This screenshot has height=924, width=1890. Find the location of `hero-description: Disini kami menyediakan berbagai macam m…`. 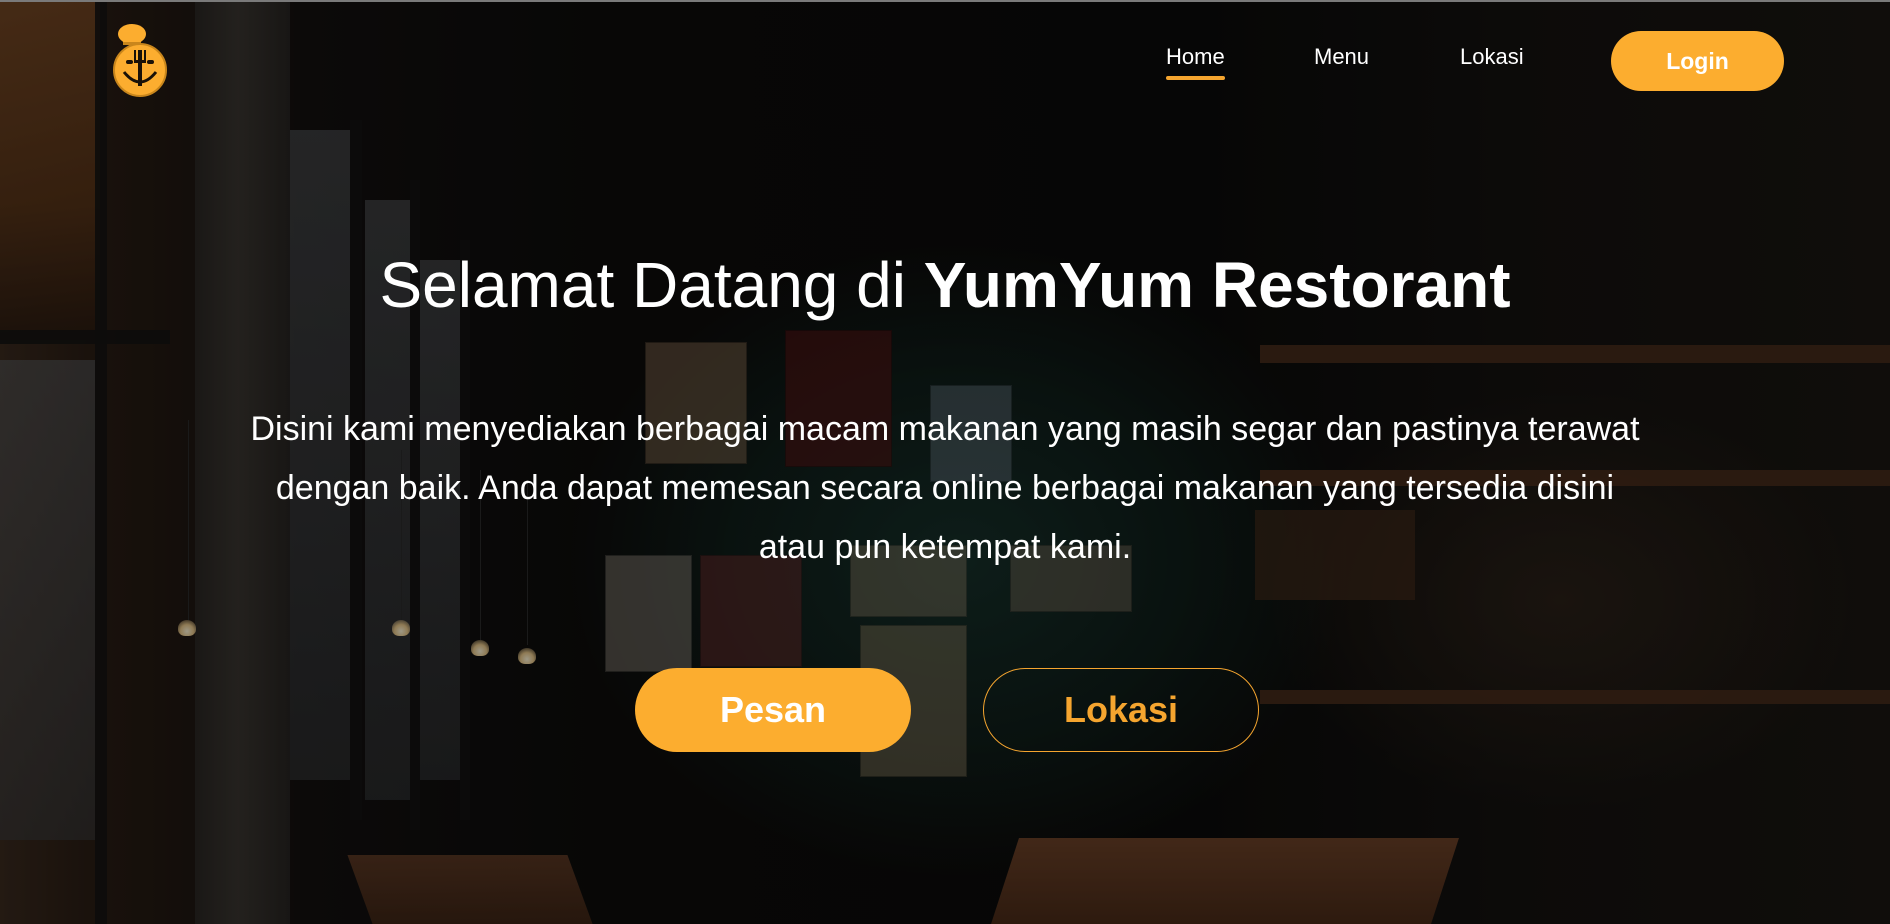

hero-description: Disini kami menyediakan berbagai macam m… is located at coordinates (945, 488).